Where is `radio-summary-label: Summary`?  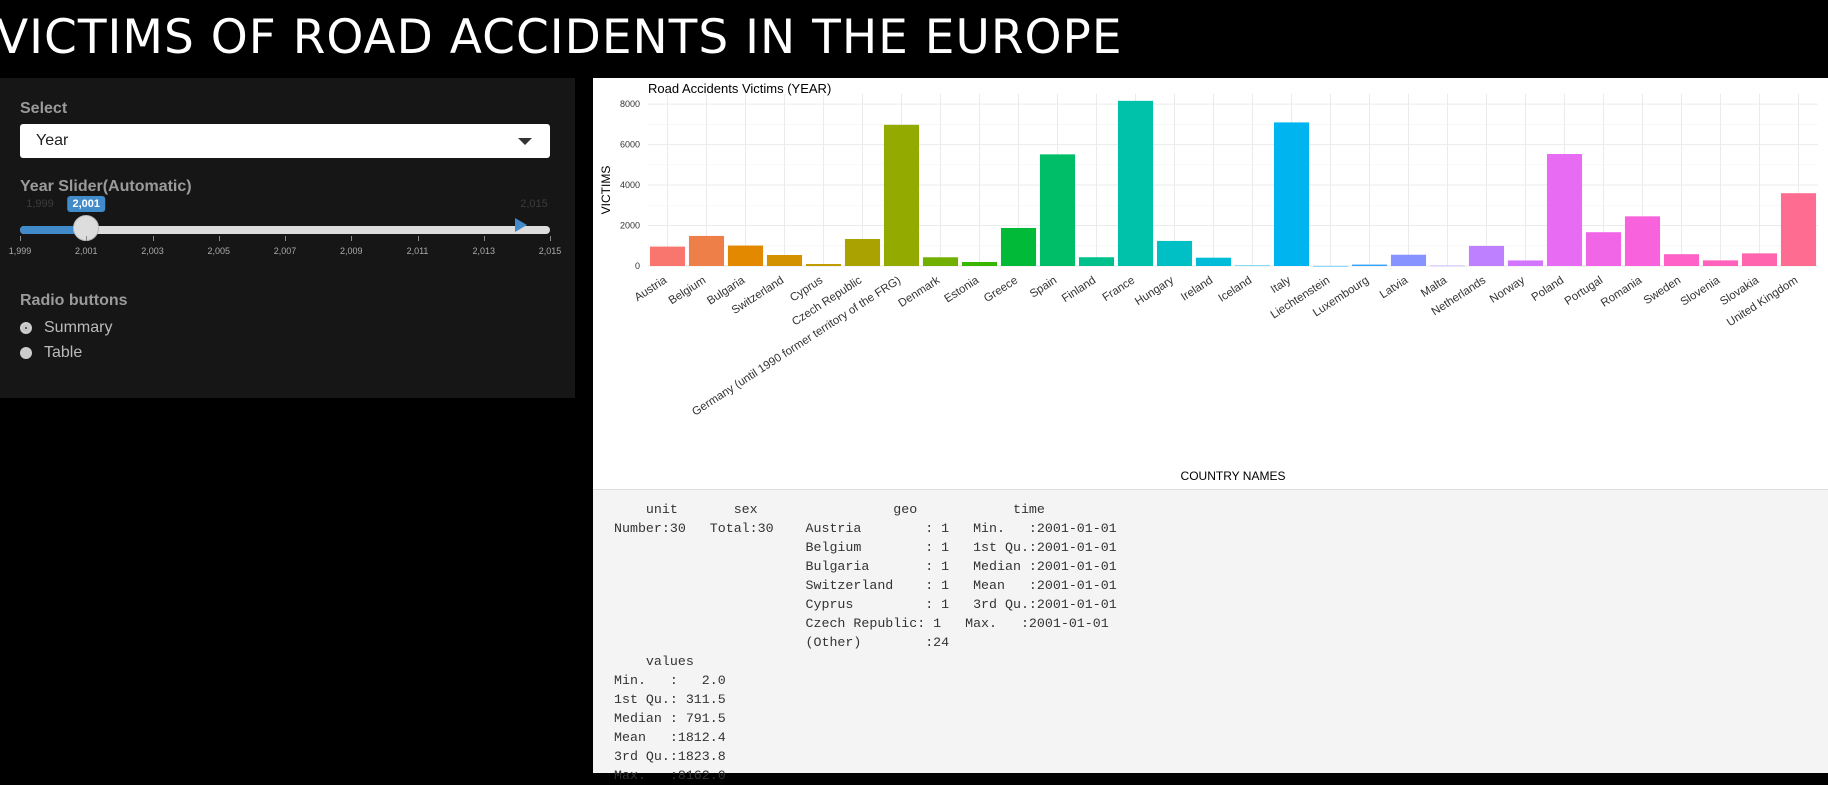
radio-summary-label: Summary is located at coordinates (78, 327).